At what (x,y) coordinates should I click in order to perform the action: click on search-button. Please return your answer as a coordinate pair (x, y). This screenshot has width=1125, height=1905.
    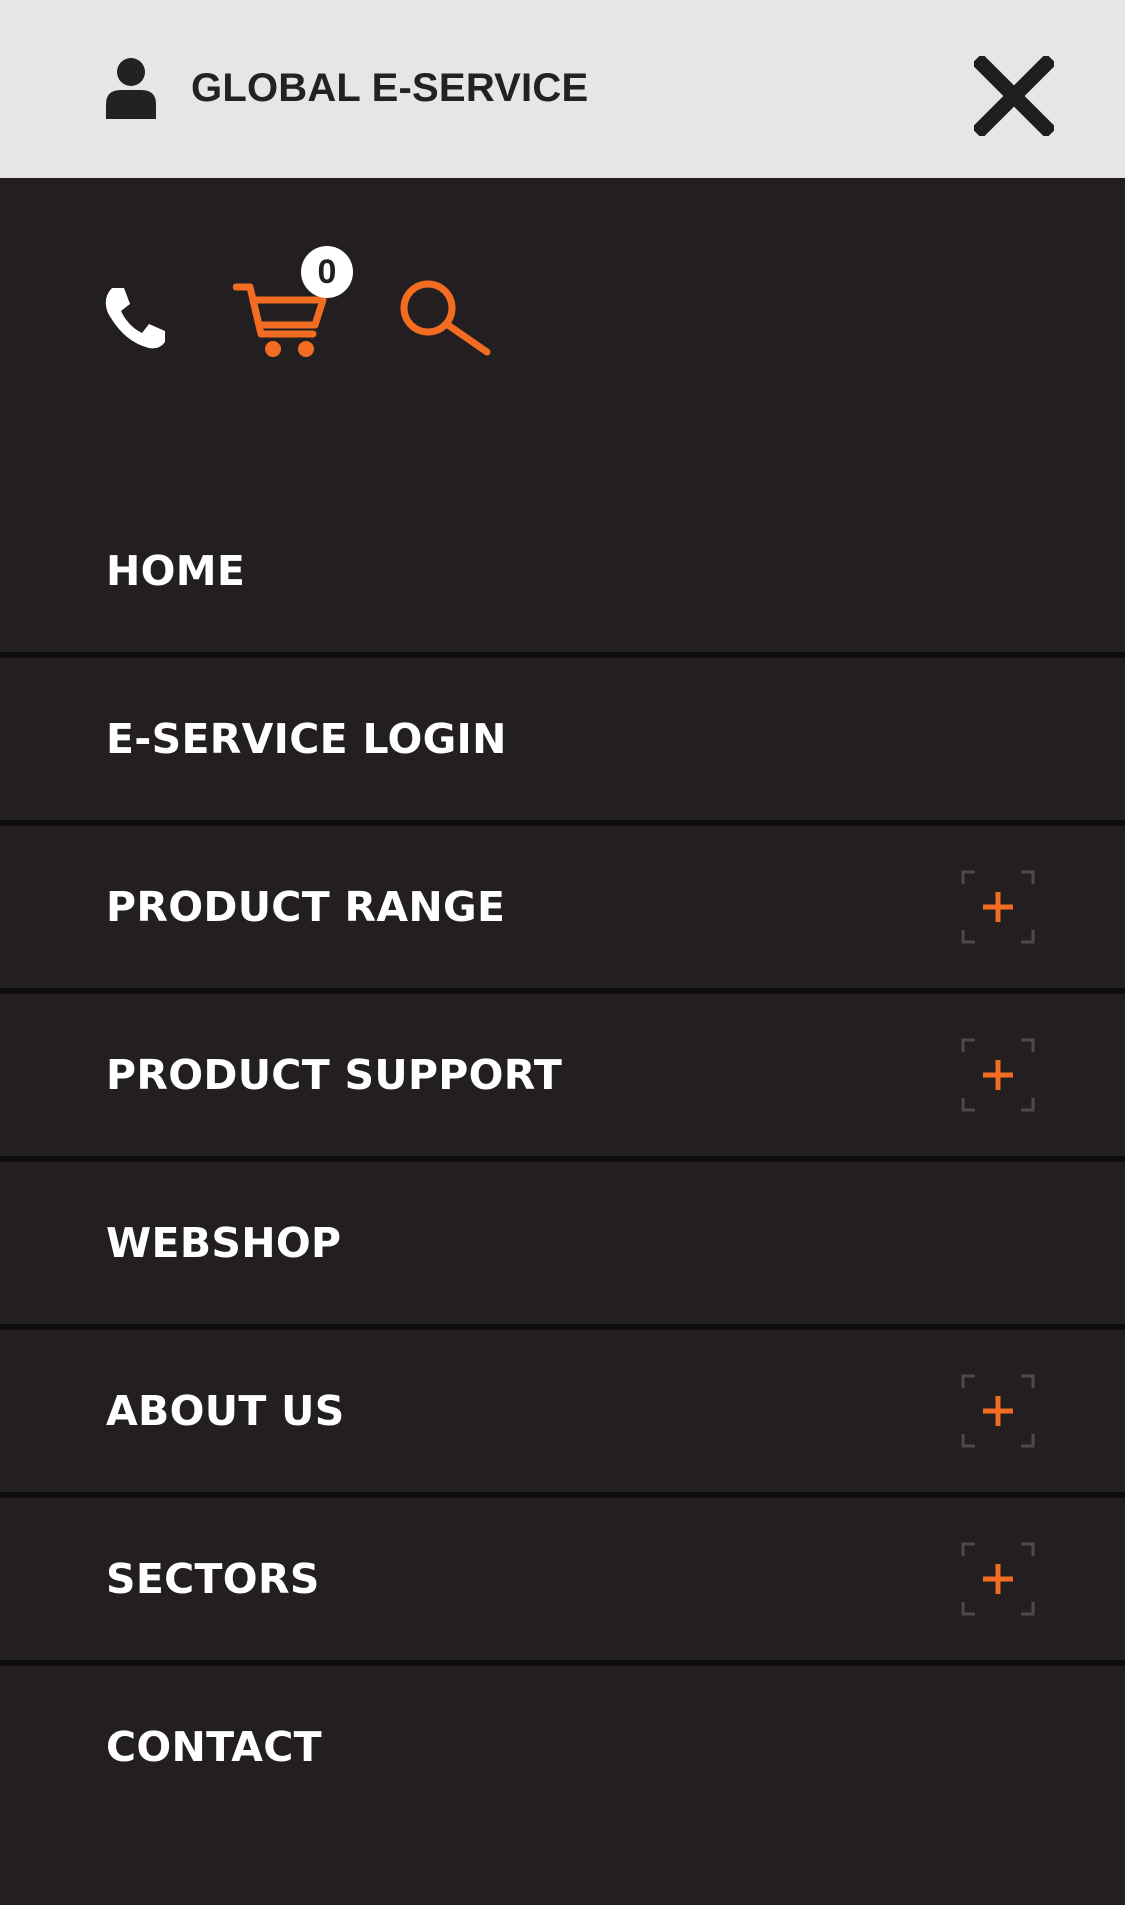
    Looking at the image, I should click on (445, 319).